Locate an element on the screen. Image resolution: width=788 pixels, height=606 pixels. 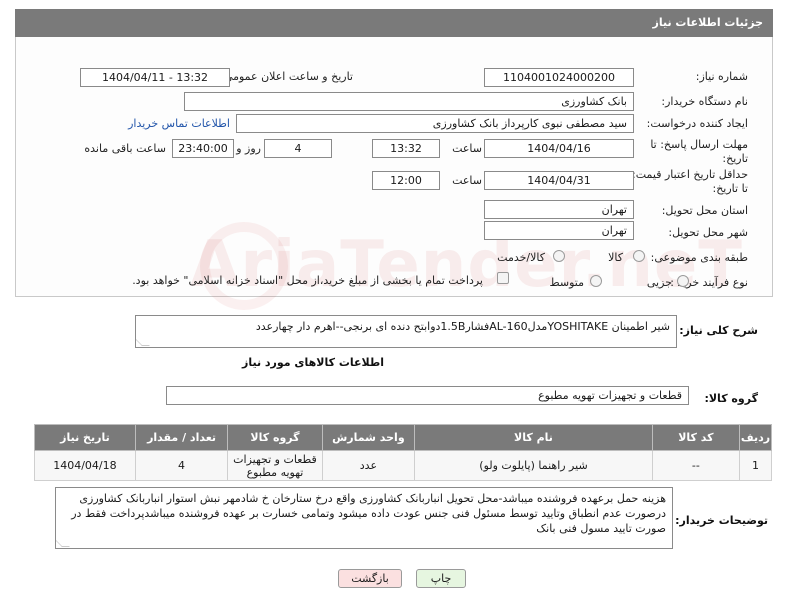
cell-code: -- is located at coordinates (695, 465).